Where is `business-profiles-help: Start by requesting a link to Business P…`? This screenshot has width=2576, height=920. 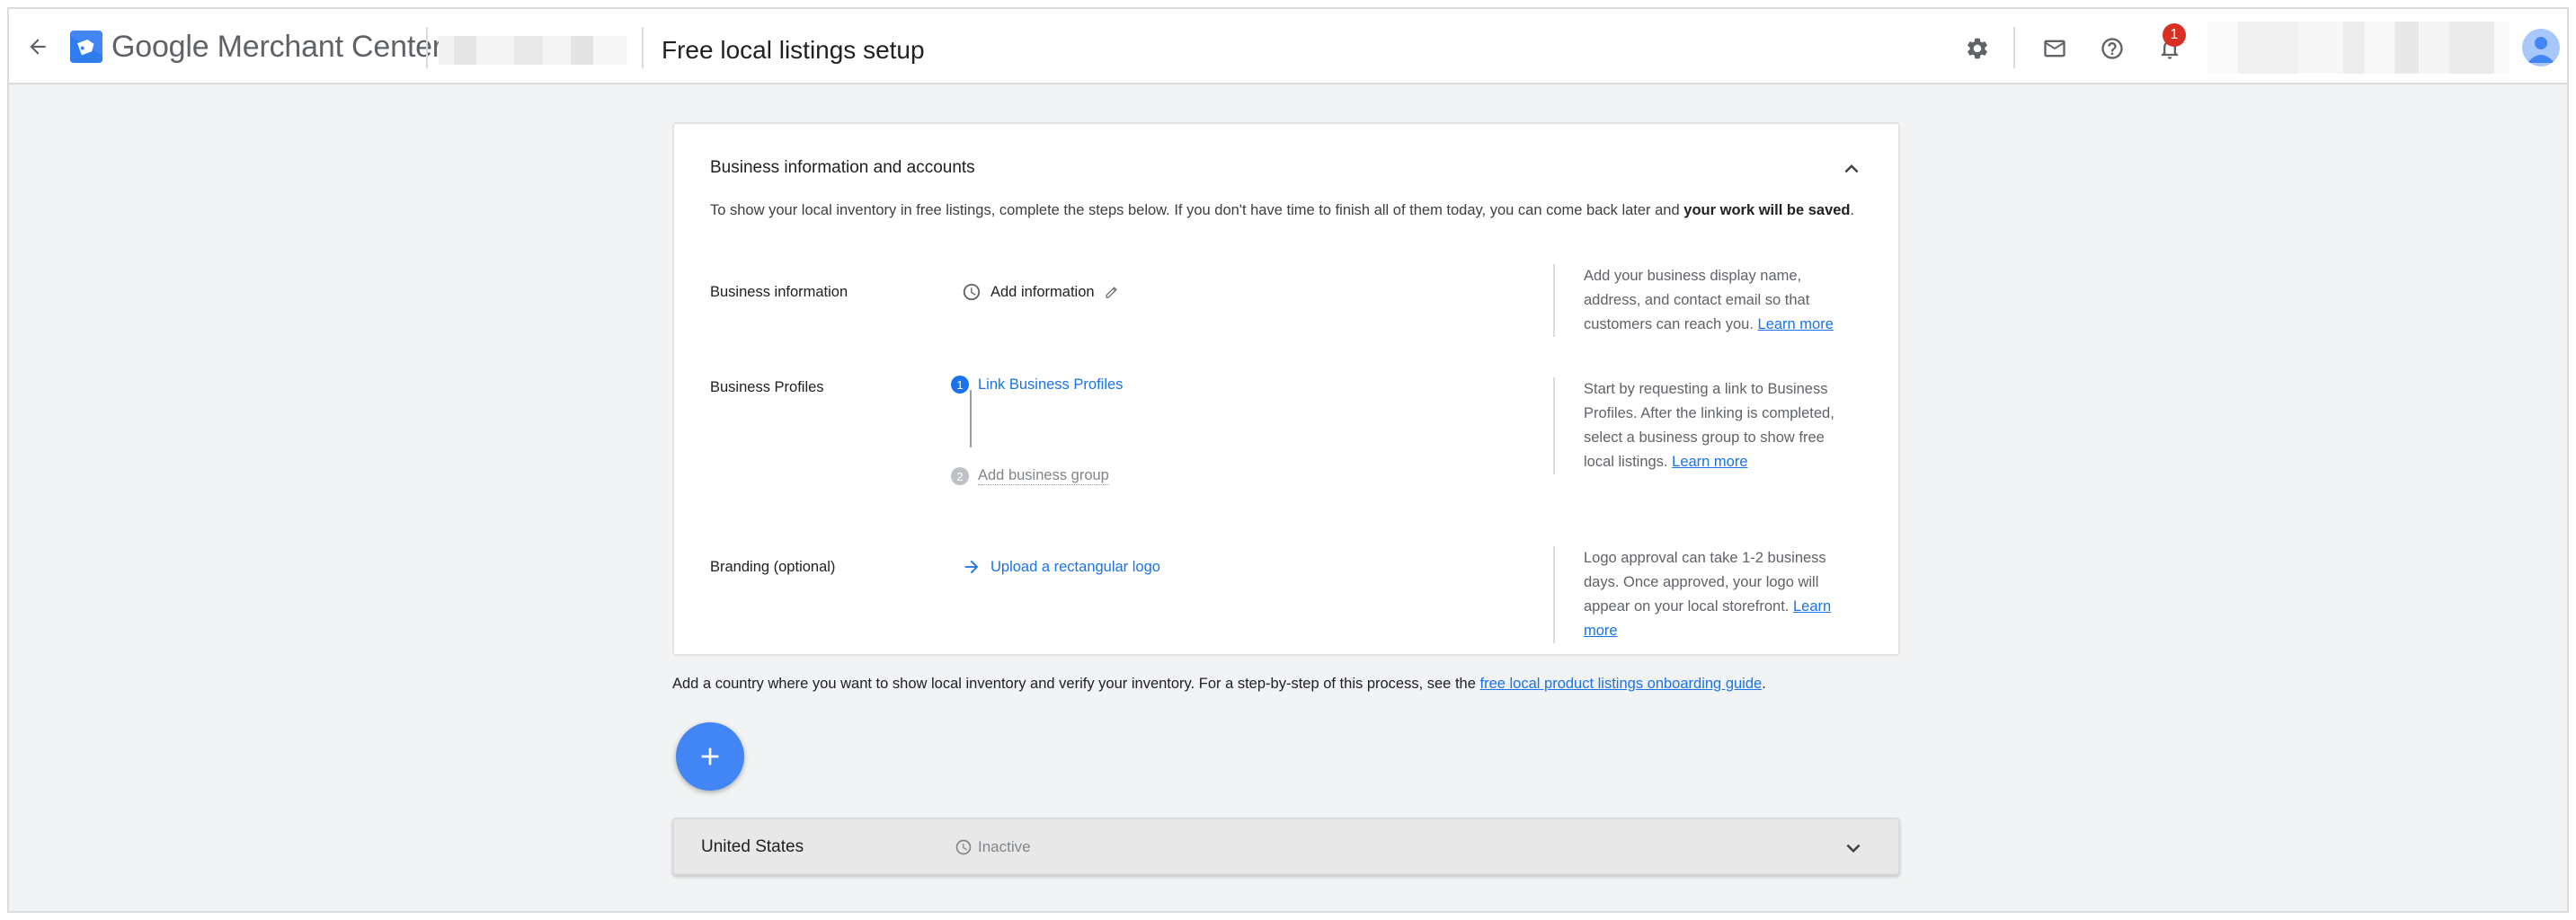 business-profiles-help: Start by requesting a link to Business P… is located at coordinates (1704, 425).